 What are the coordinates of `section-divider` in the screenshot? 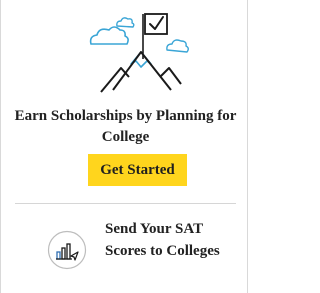 It's located at (125, 203).